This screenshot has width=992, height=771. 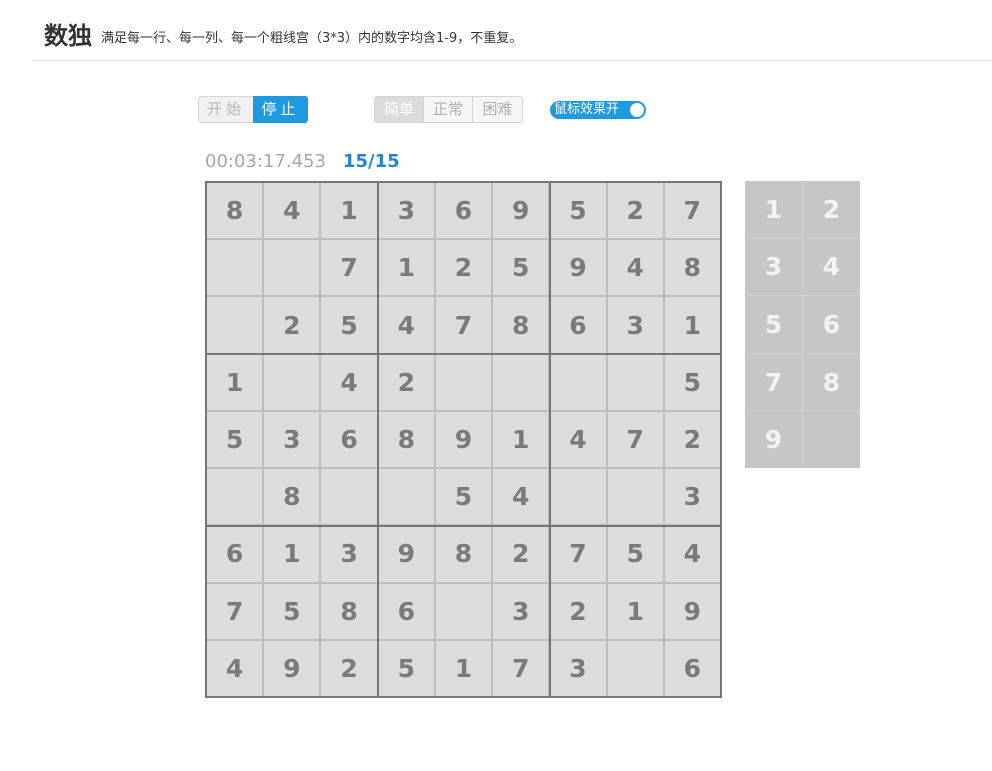 What do you see at coordinates (349, 325) in the screenshot?
I see `board-cell-r3-c3: 5` at bounding box center [349, 325].